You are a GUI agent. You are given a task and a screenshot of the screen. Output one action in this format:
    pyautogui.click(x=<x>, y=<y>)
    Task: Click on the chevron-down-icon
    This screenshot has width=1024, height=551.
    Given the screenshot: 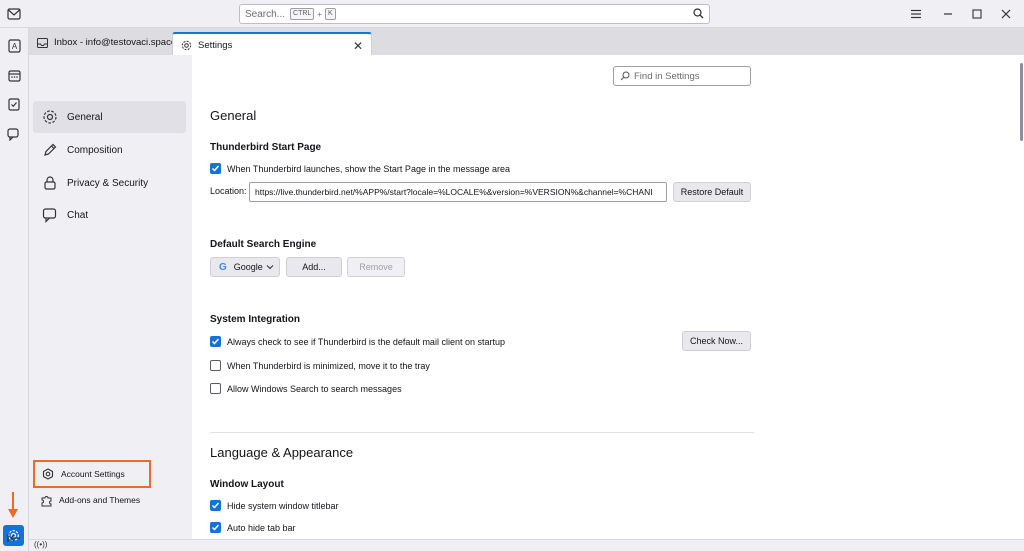 What is the action you would take?
    pyautogui.click(x=270, y=267)
    